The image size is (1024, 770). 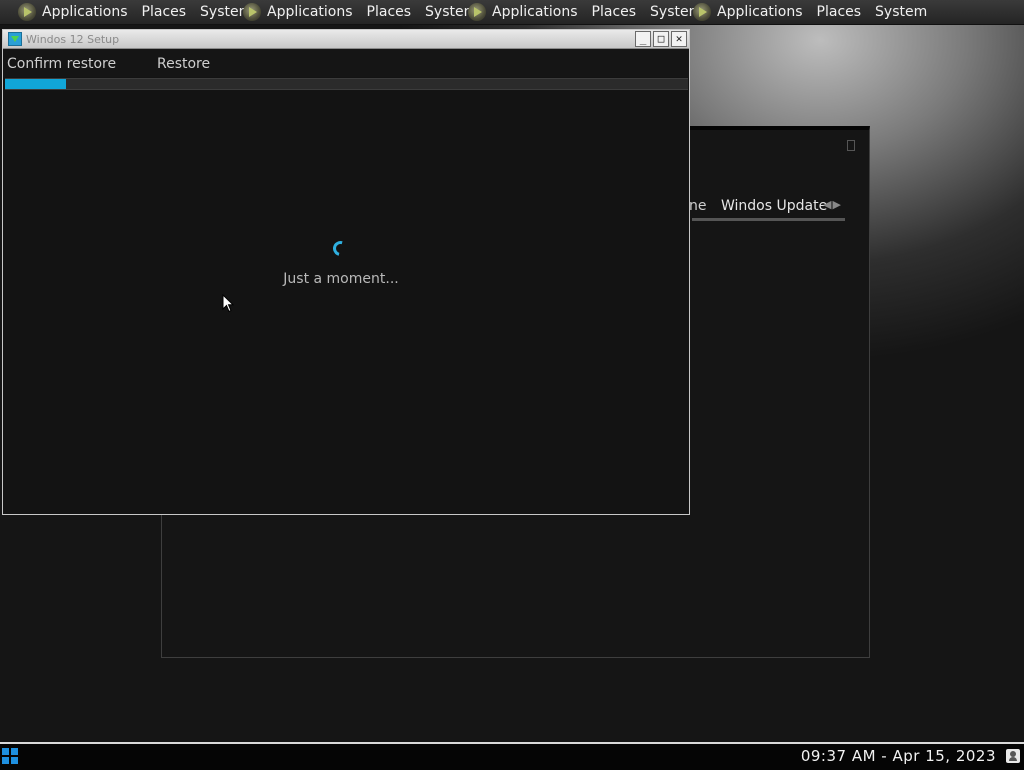 What do you see at coordinates (1013, 756) in the screenshot?
I see `user-icon` at bounding box center [1013, 756].